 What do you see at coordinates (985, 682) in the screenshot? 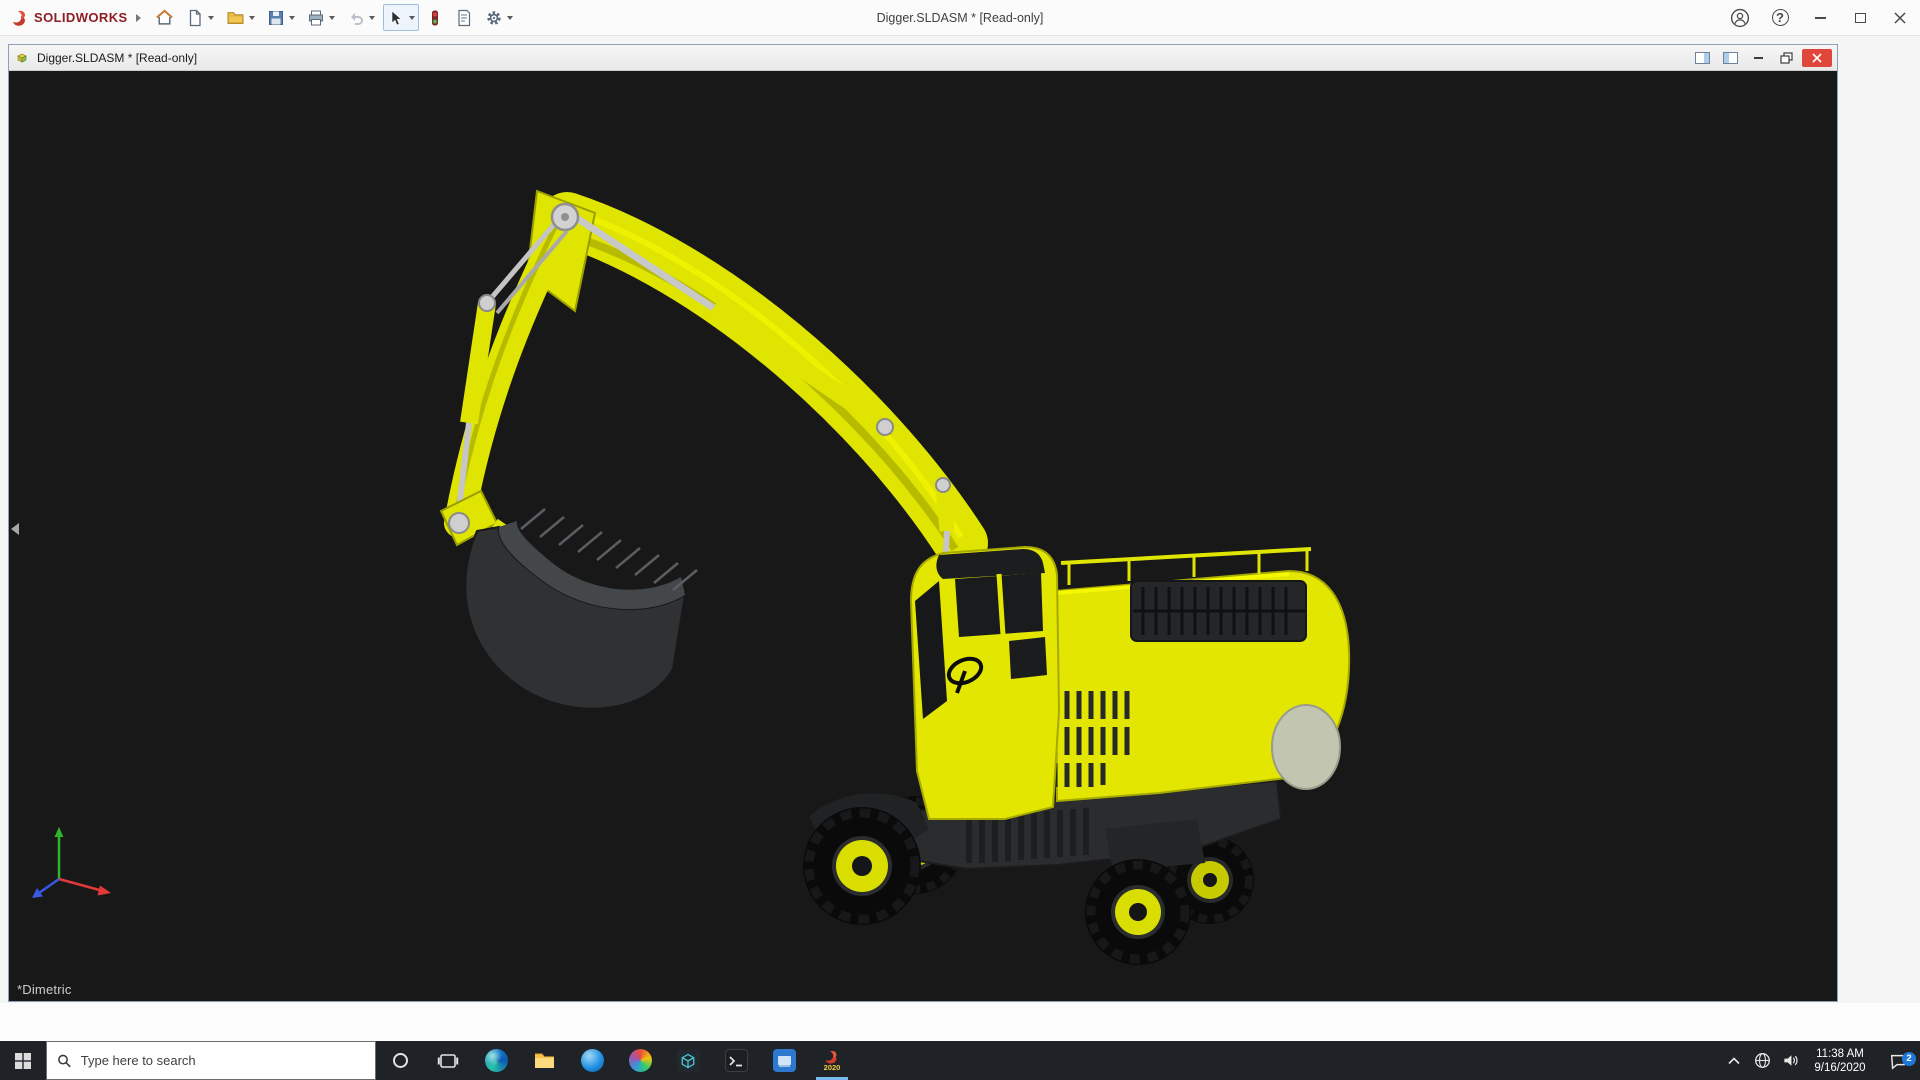
I see `cab` at bounding box center [985, 682].